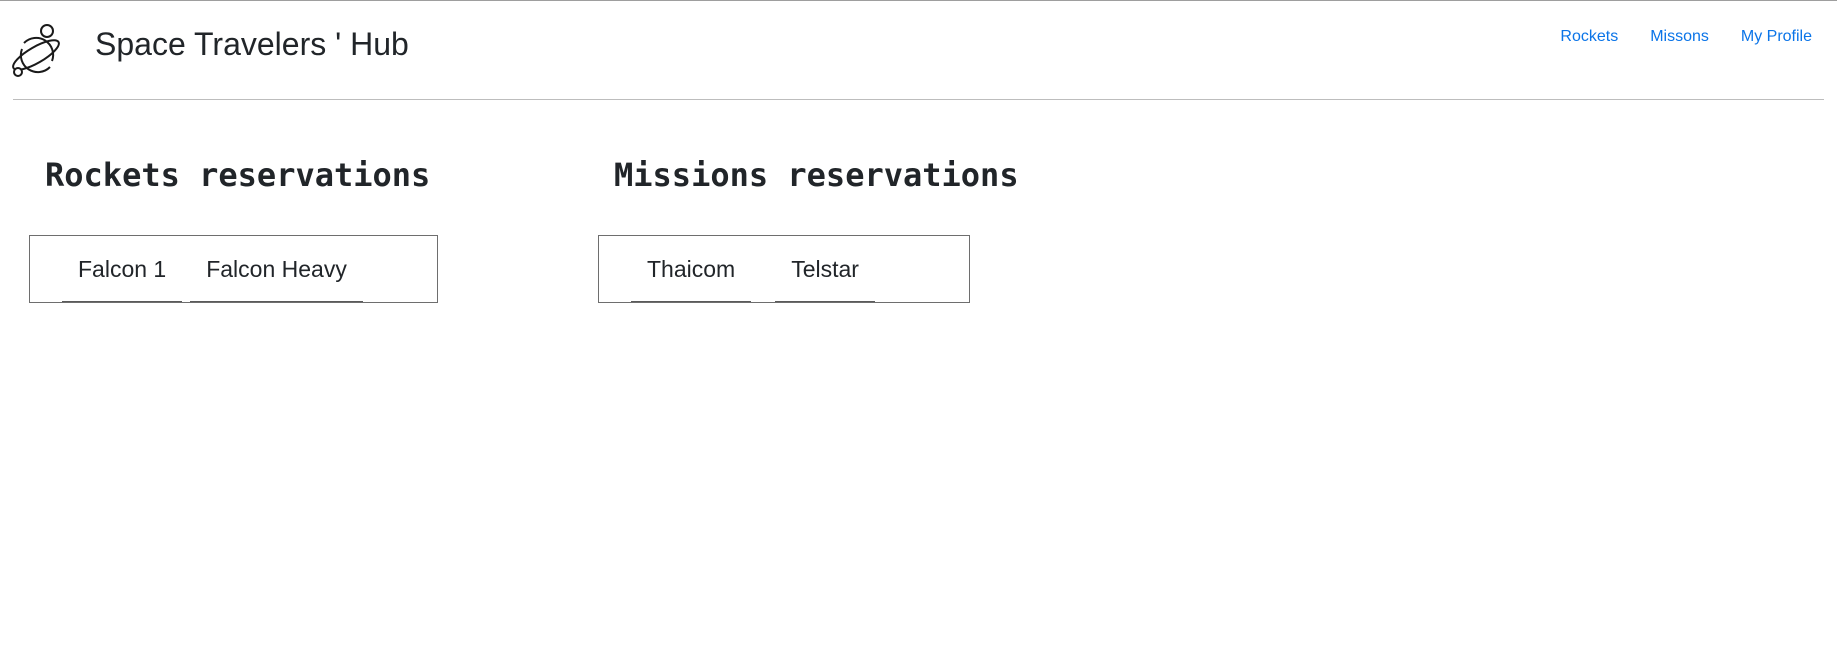 Image resolution: width=1837 pixels, height=661 pixels. What do you see at coordinates (38, 50) in the screenshot?
I see `planet-logo-icon` at bounding box center [38, 50].